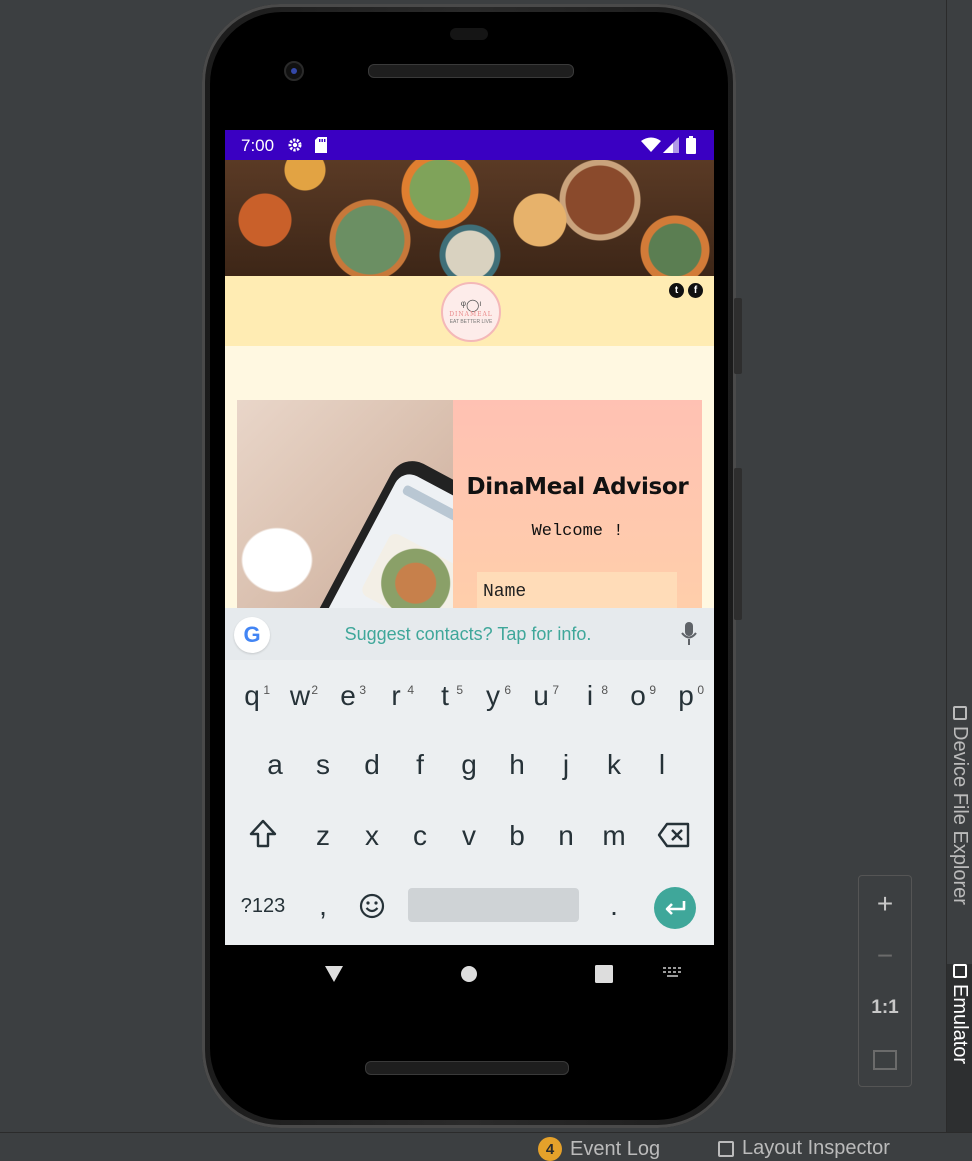  Describe the element at coordinates (674, 835) in the screenshot. I see `backspace-icon` at that location.